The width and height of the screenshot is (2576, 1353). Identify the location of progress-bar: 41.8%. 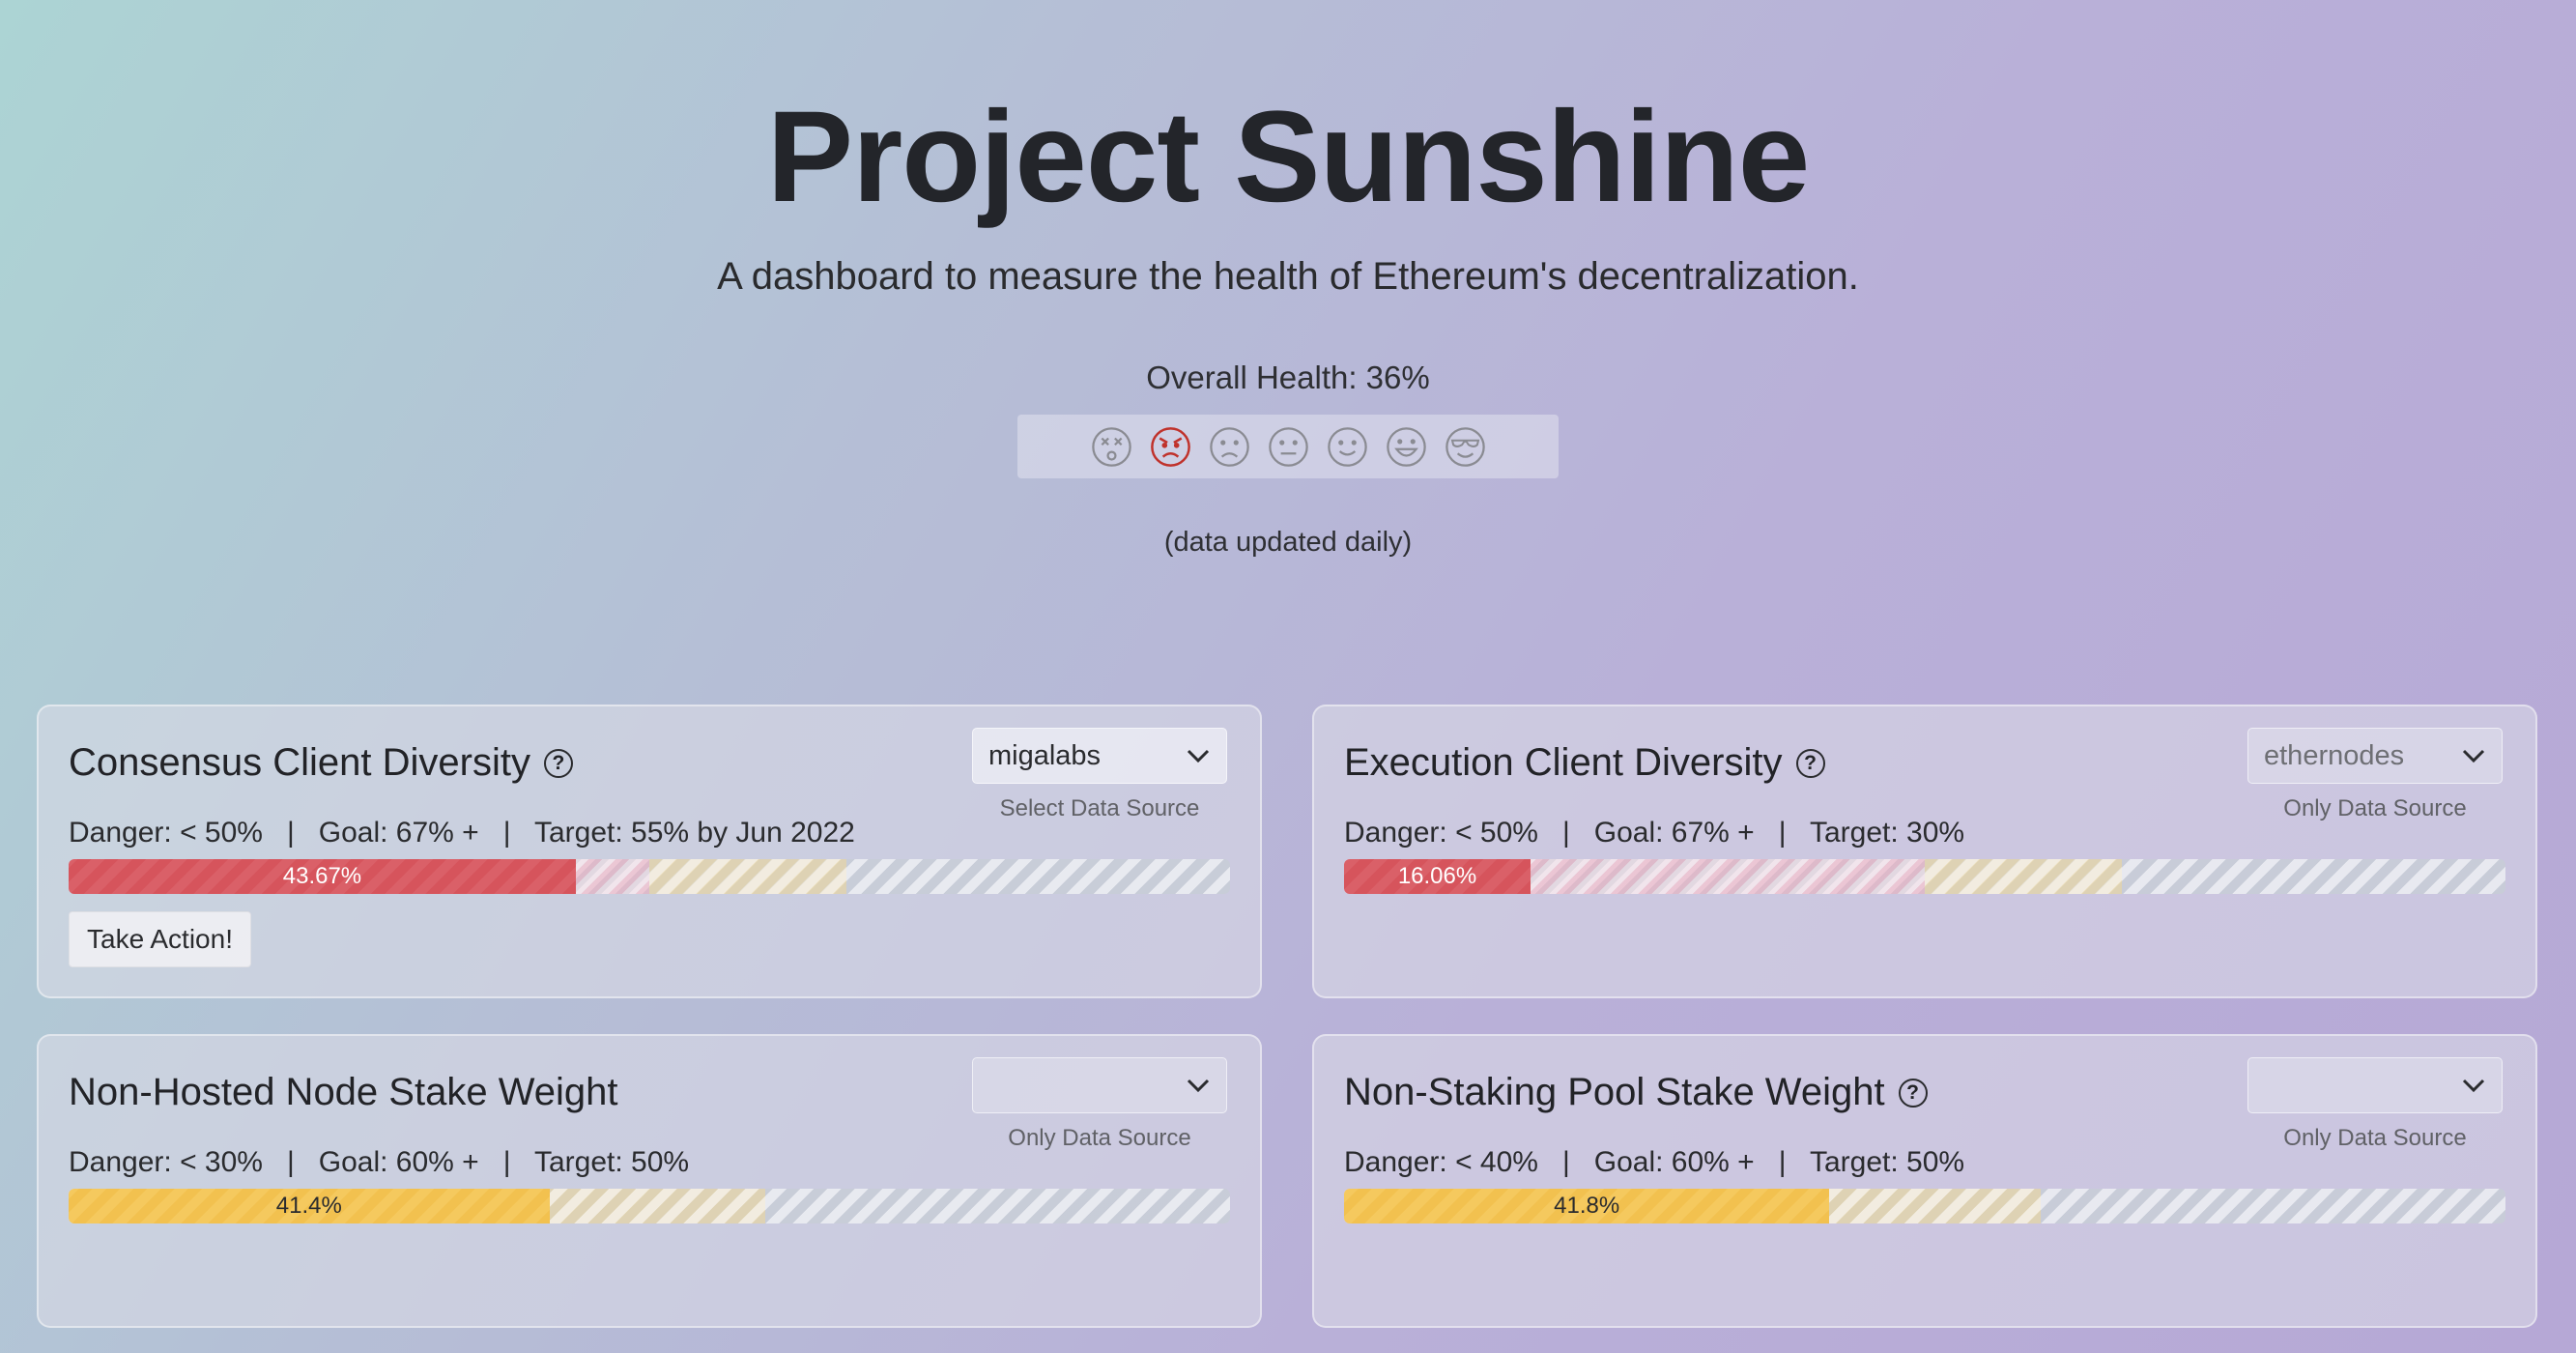
(1925, 1206).